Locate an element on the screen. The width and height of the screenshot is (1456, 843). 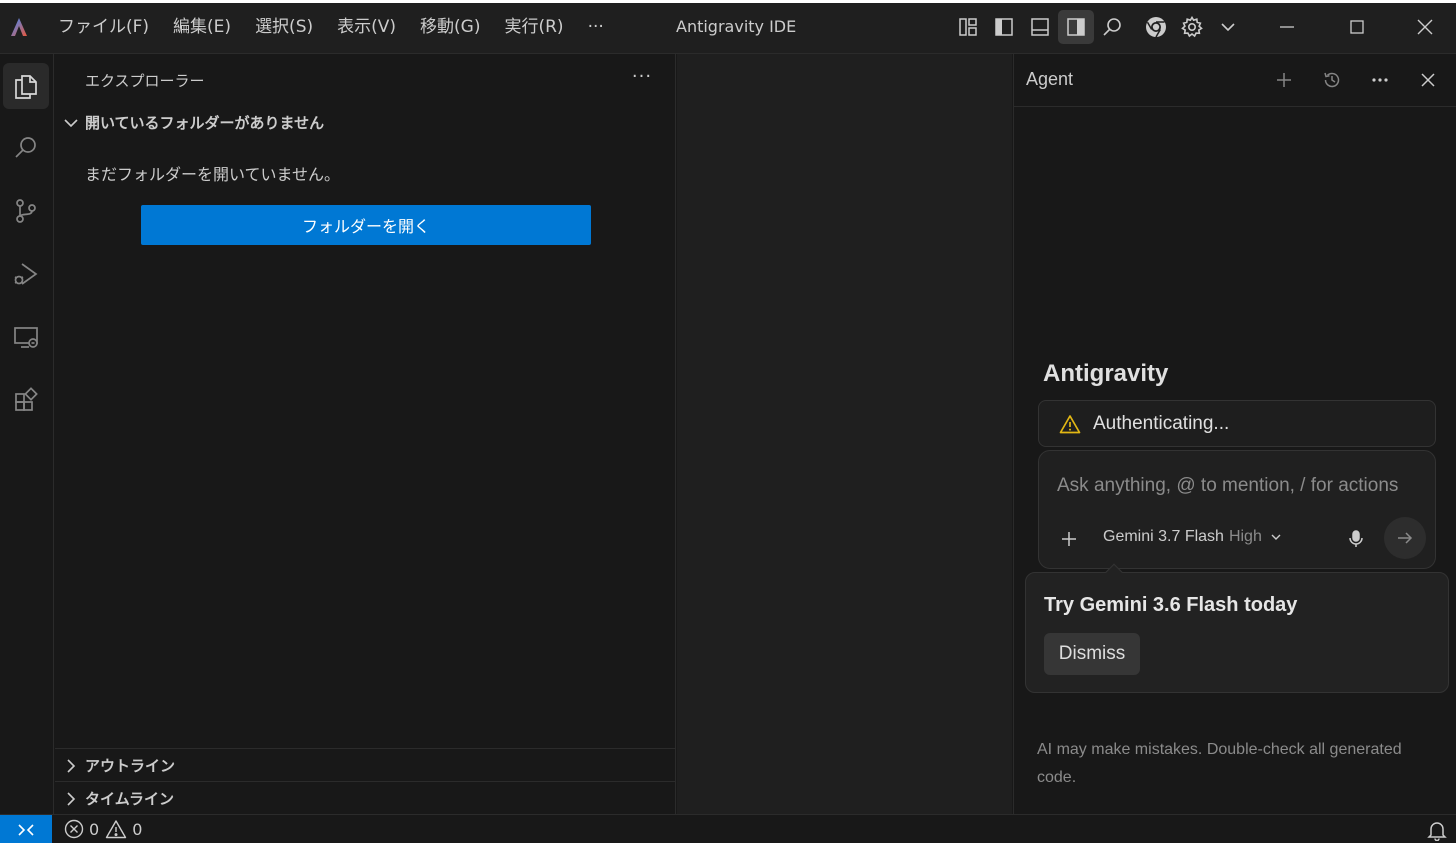
add-context-plus-icon is located at coordinates (1069, 539).